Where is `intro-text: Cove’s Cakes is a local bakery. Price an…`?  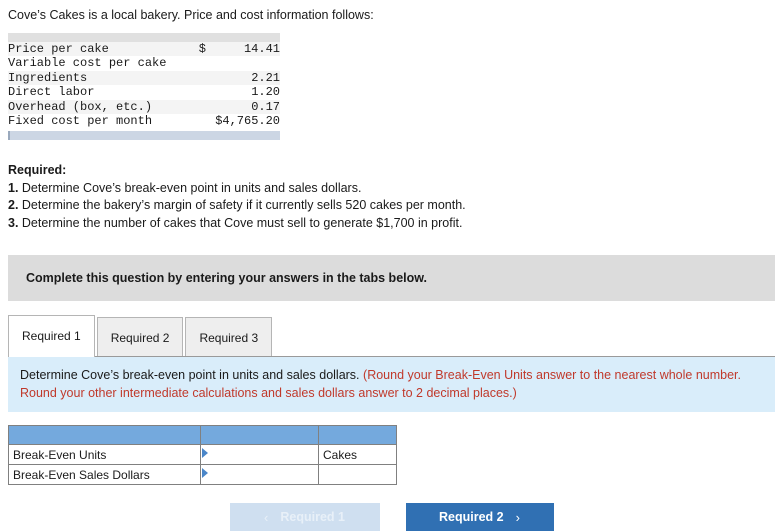
intro-text: Cove’s Cakes is a local bakery. Price an… is located at coordinates (191, 15).